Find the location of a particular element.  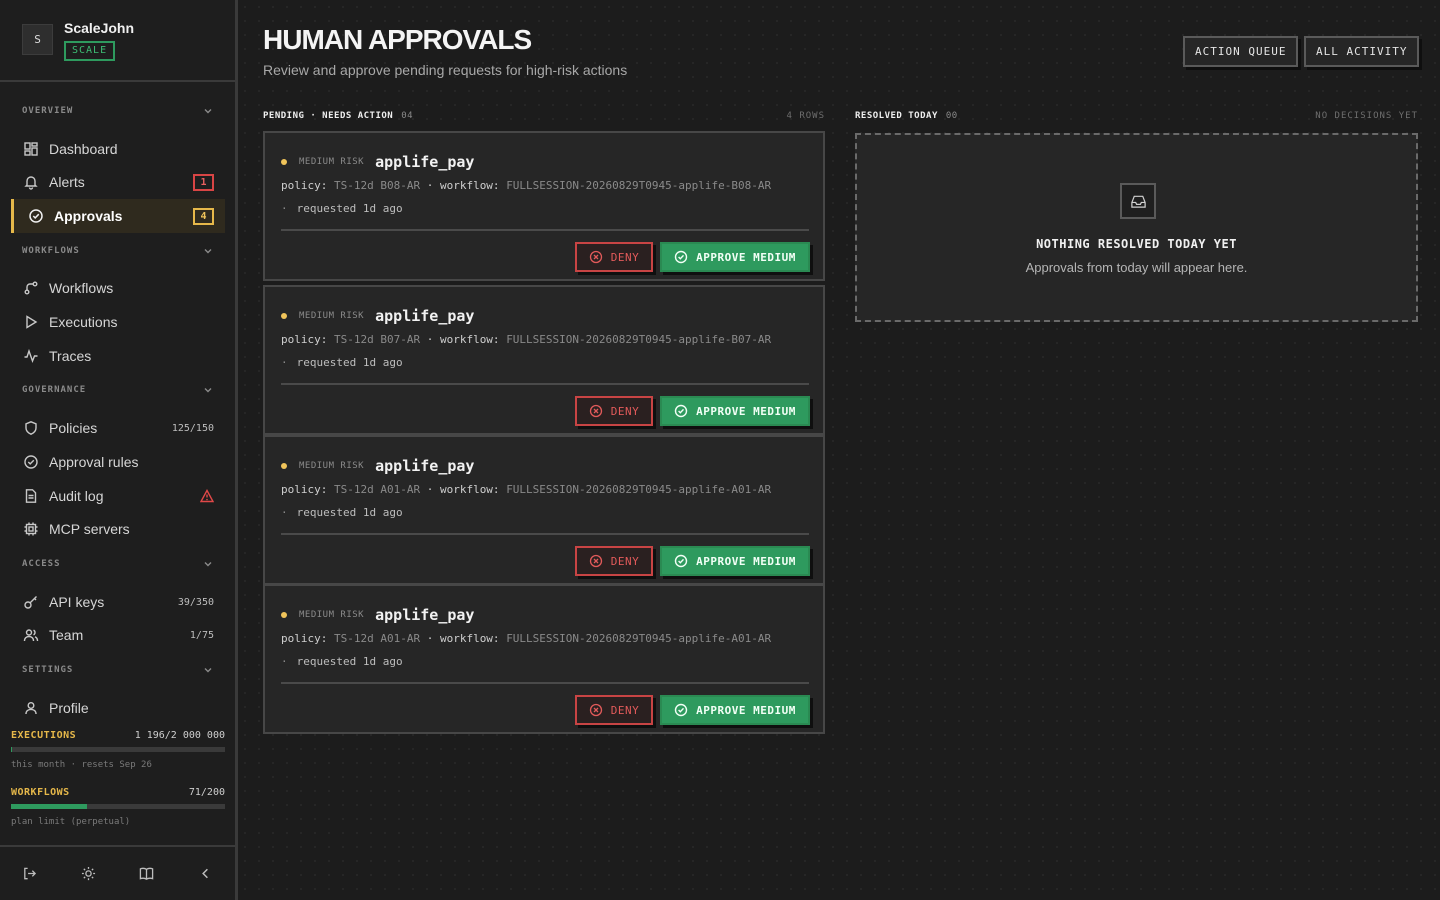

sidebar-item-approval-rules: Approval rules is located at coordinates (118, 462).